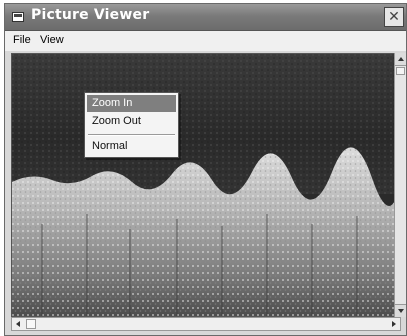  Describe the element at coordinates (400, 59) in the screenshot. I see `scroll-up-icon` at that location.